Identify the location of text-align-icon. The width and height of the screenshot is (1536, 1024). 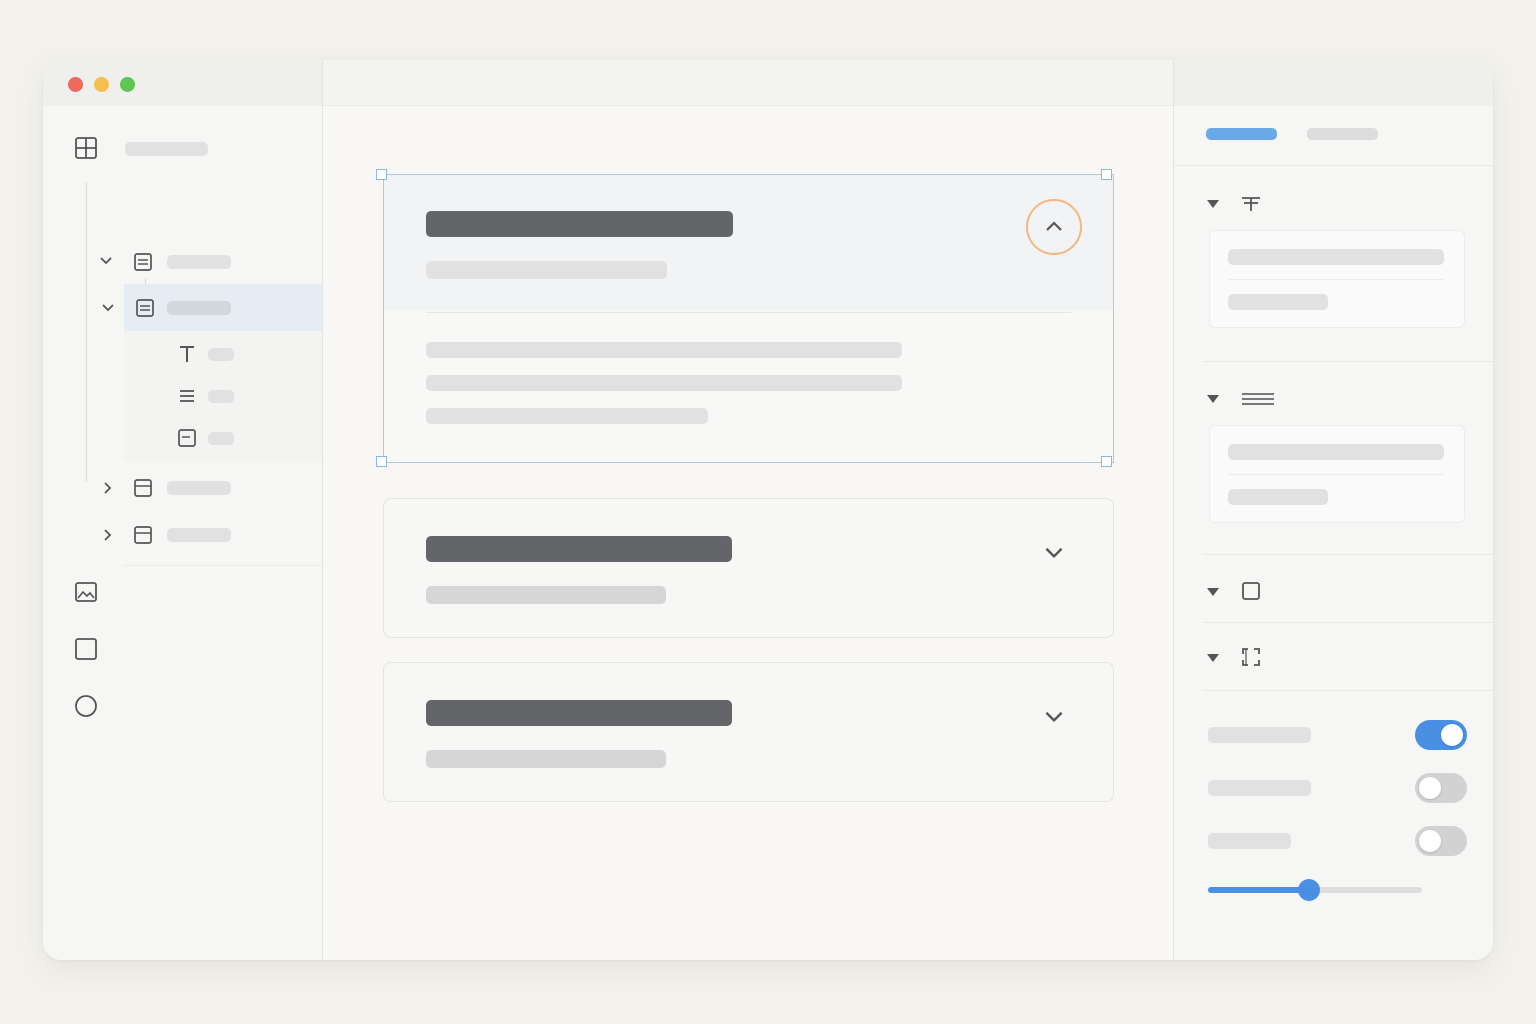
(1251, 204).